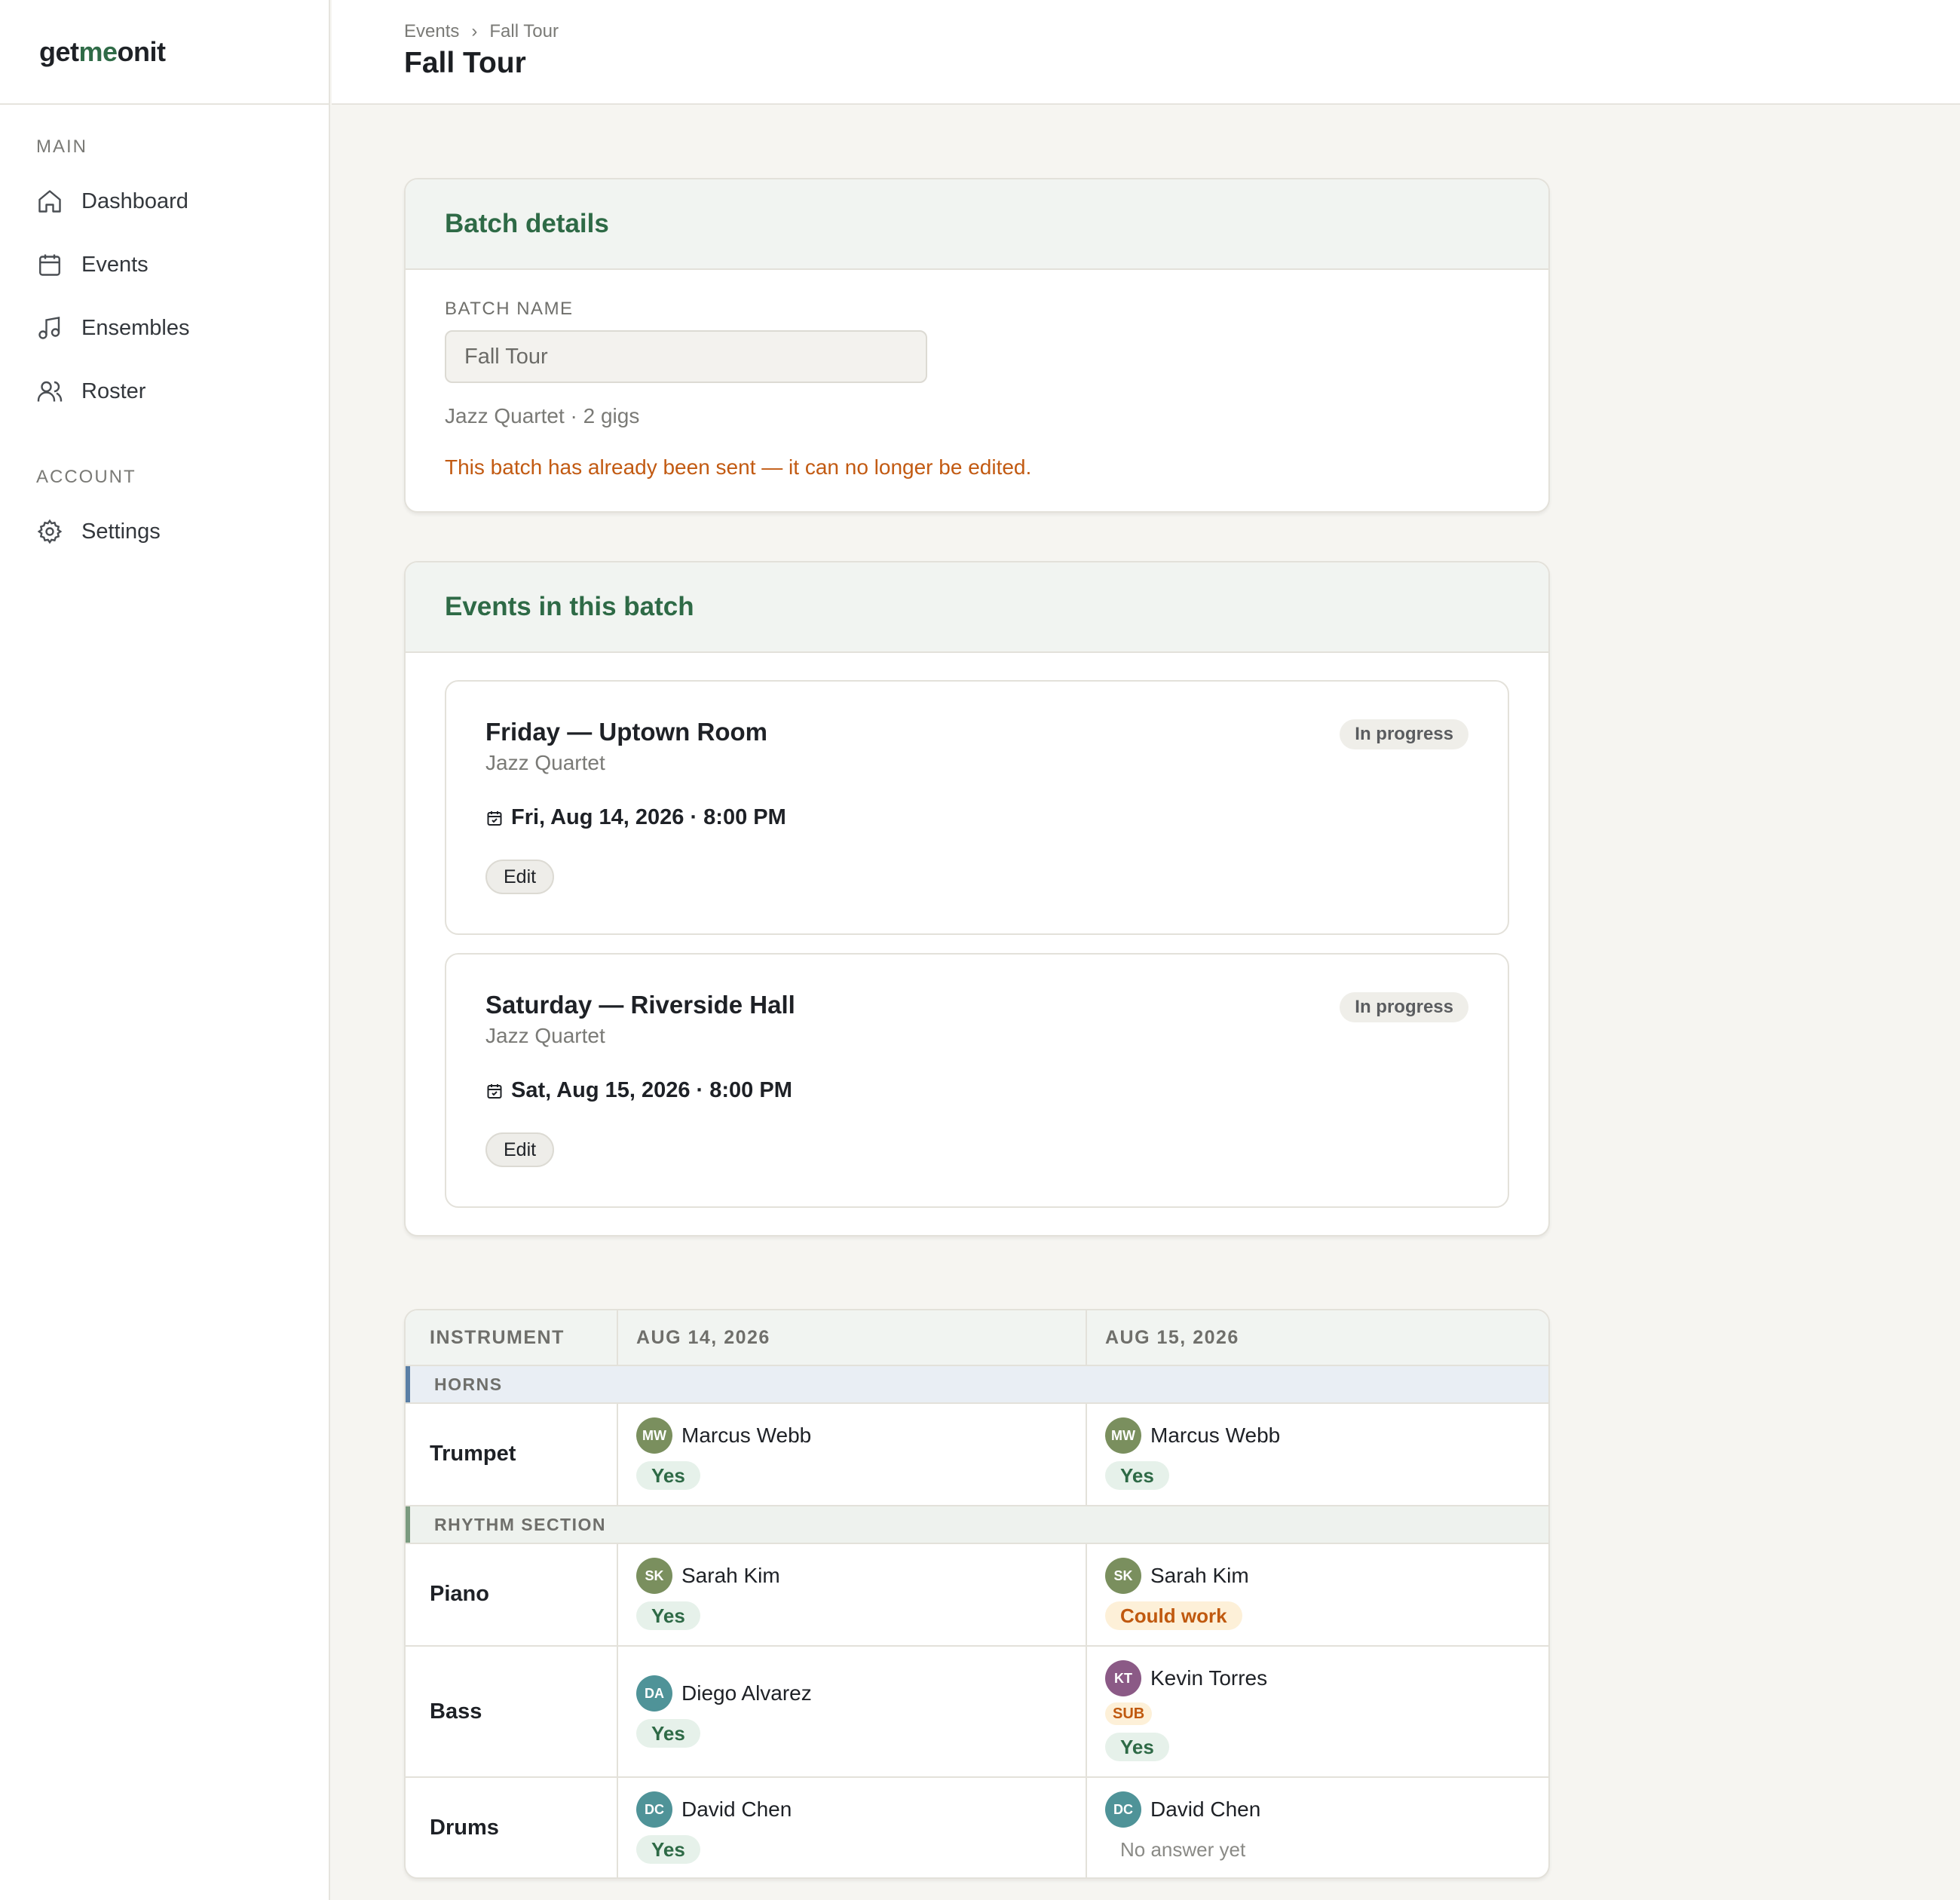 The image size is (1960, 1900). Describe the element at coordinates (654, 1693) in the screenshot. I see `avatar: DA` at that location.